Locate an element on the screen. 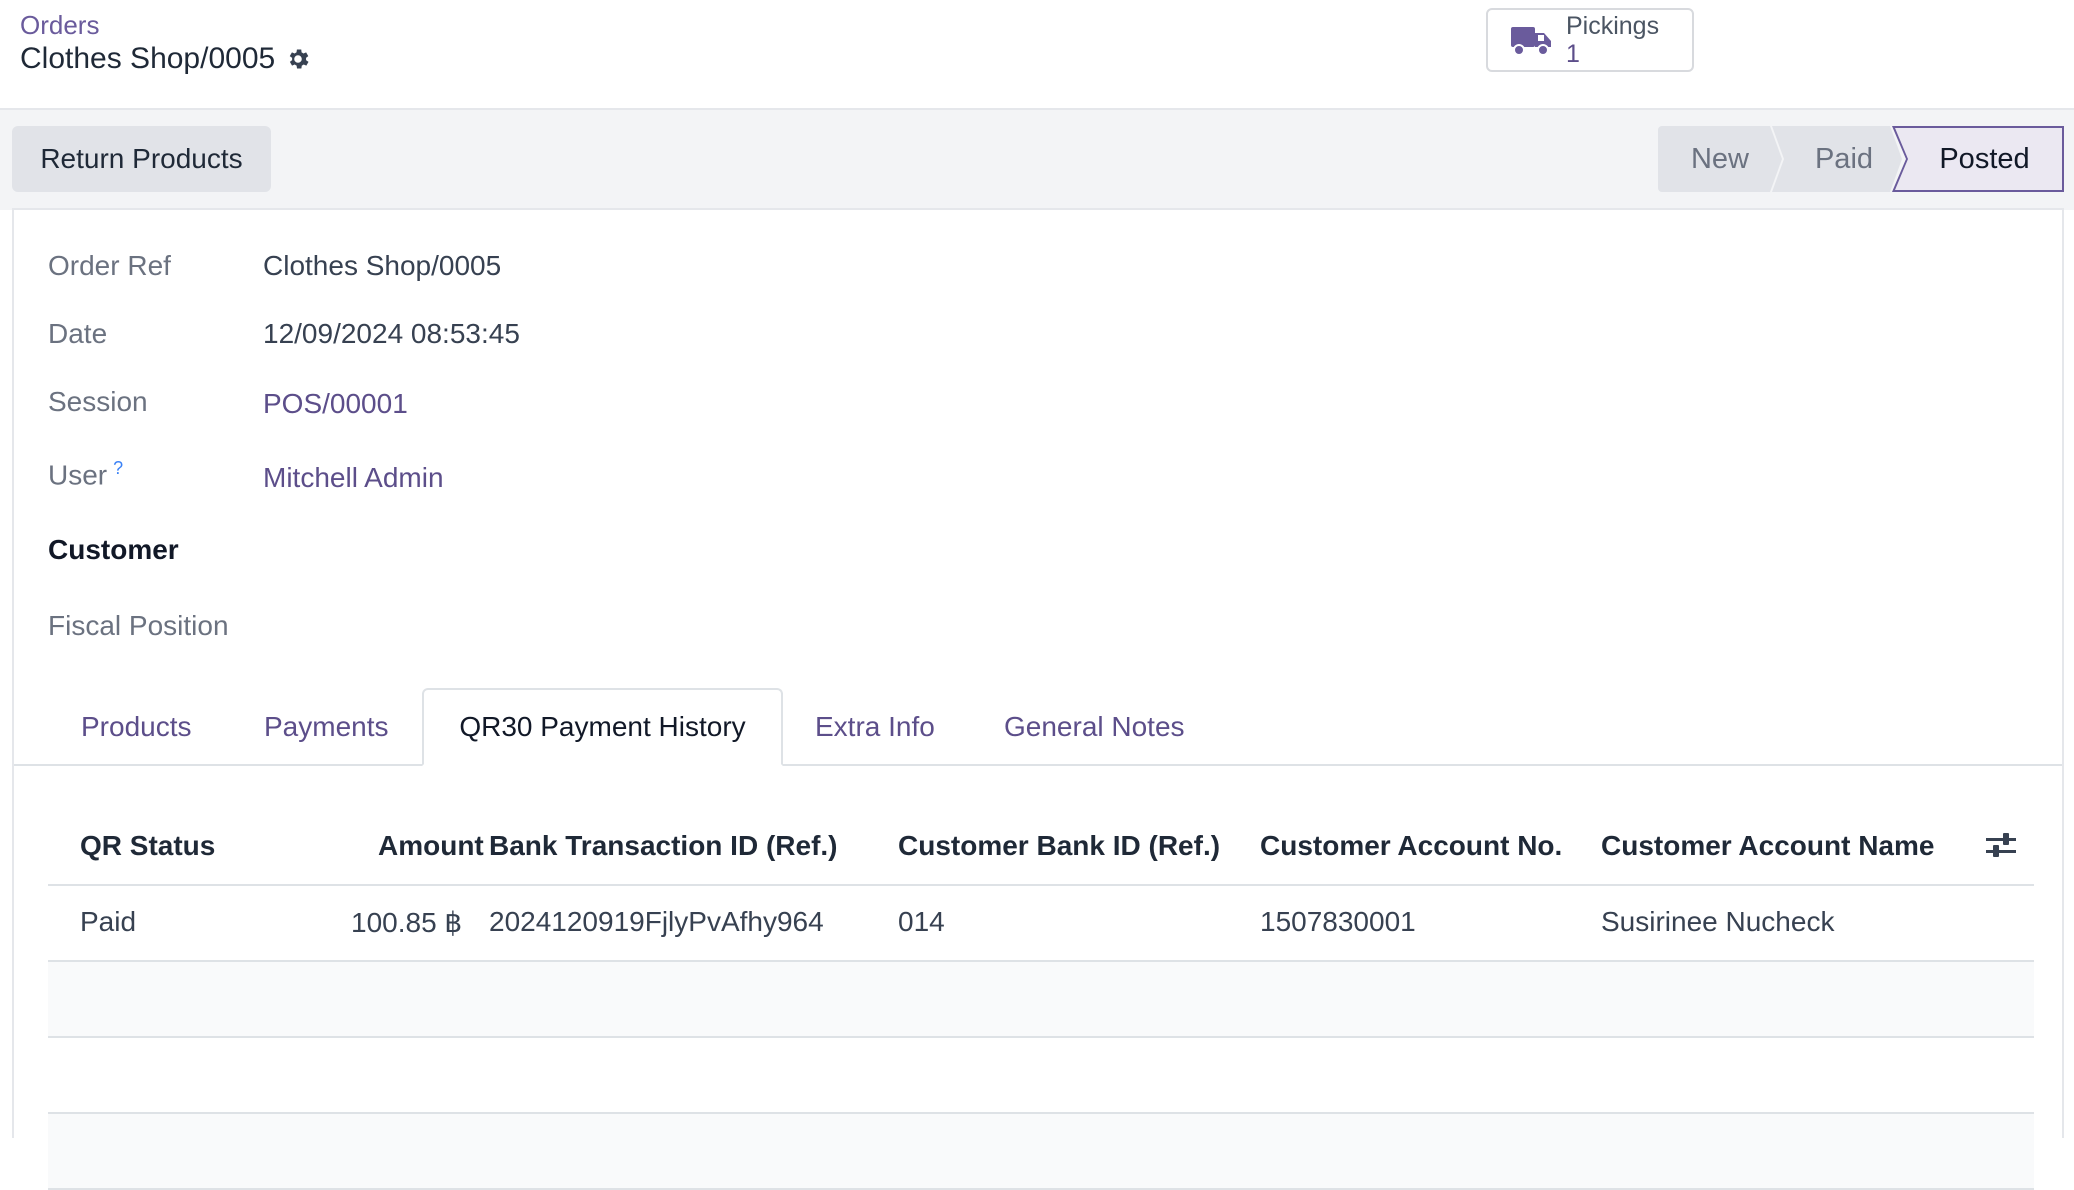 The width and height of the screenshot is (2074, 1190). user-label-text: User is located at coordinates (78, 475).